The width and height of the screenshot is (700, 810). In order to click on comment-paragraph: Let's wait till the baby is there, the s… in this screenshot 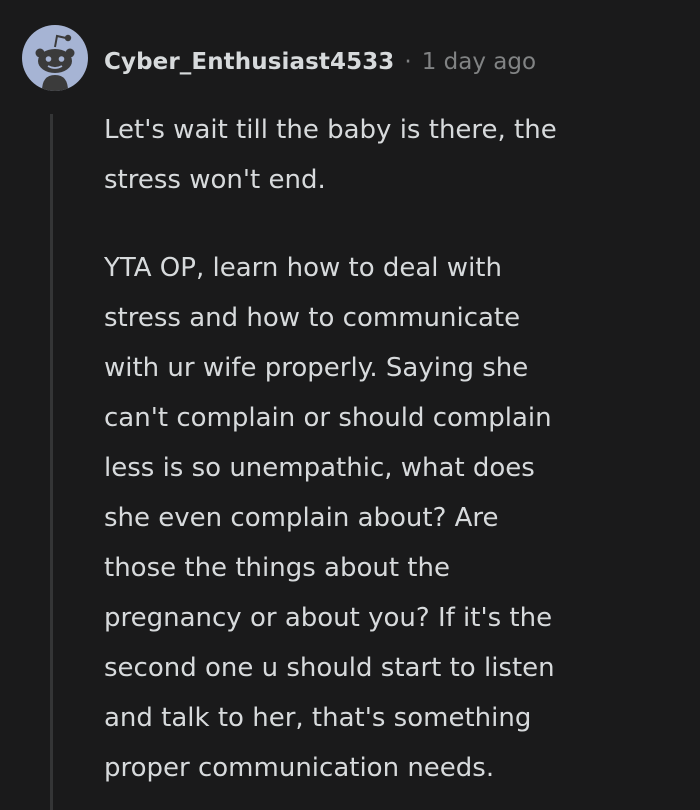, I will do `click(330, 155)`.